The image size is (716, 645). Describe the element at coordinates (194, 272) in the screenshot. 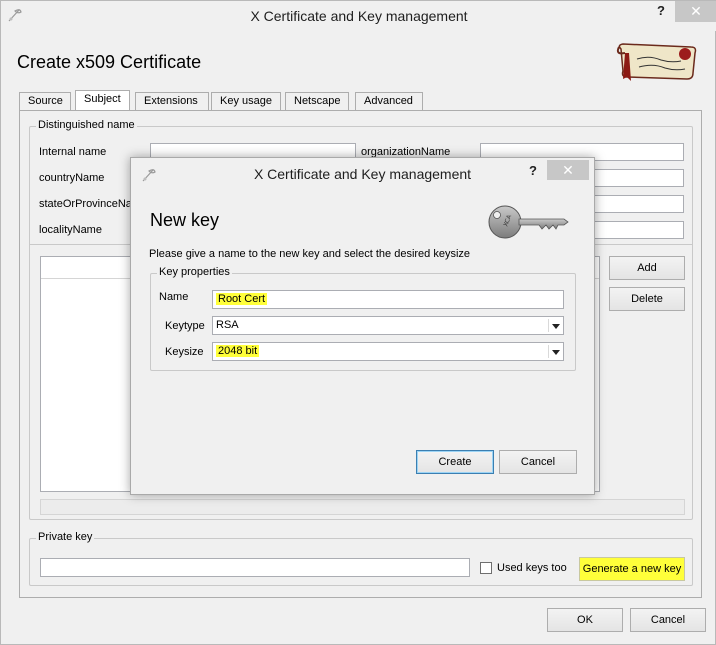

I see `key-properties-label: Key properties` at that location.